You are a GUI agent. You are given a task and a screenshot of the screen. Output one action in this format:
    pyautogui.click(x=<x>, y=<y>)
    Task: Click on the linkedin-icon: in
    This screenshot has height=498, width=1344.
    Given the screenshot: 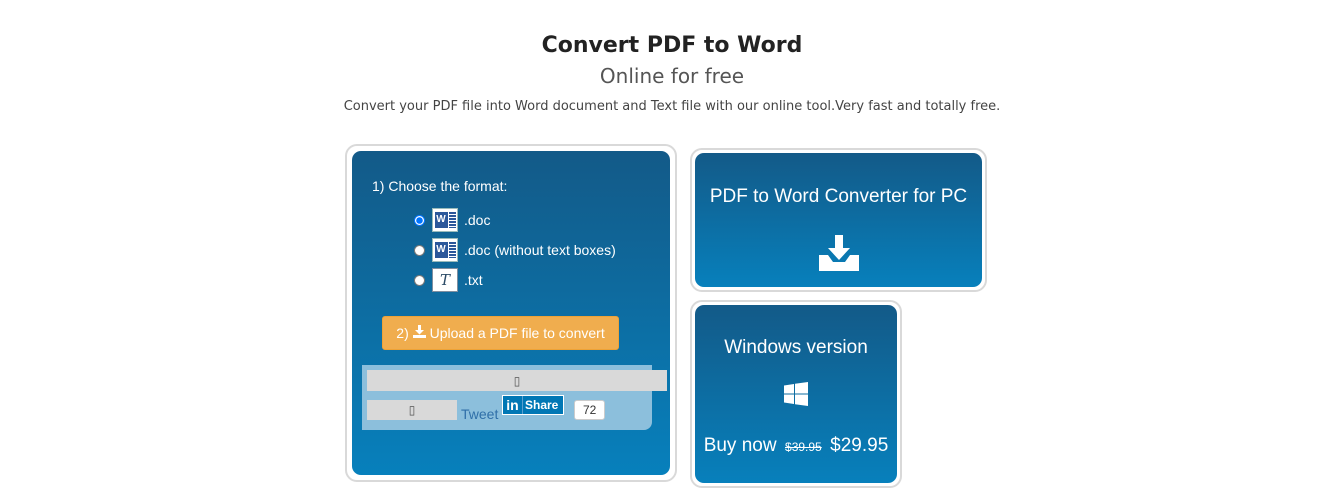 What is the action you would take?
    pyautogui.click(x=513, y=405)
    